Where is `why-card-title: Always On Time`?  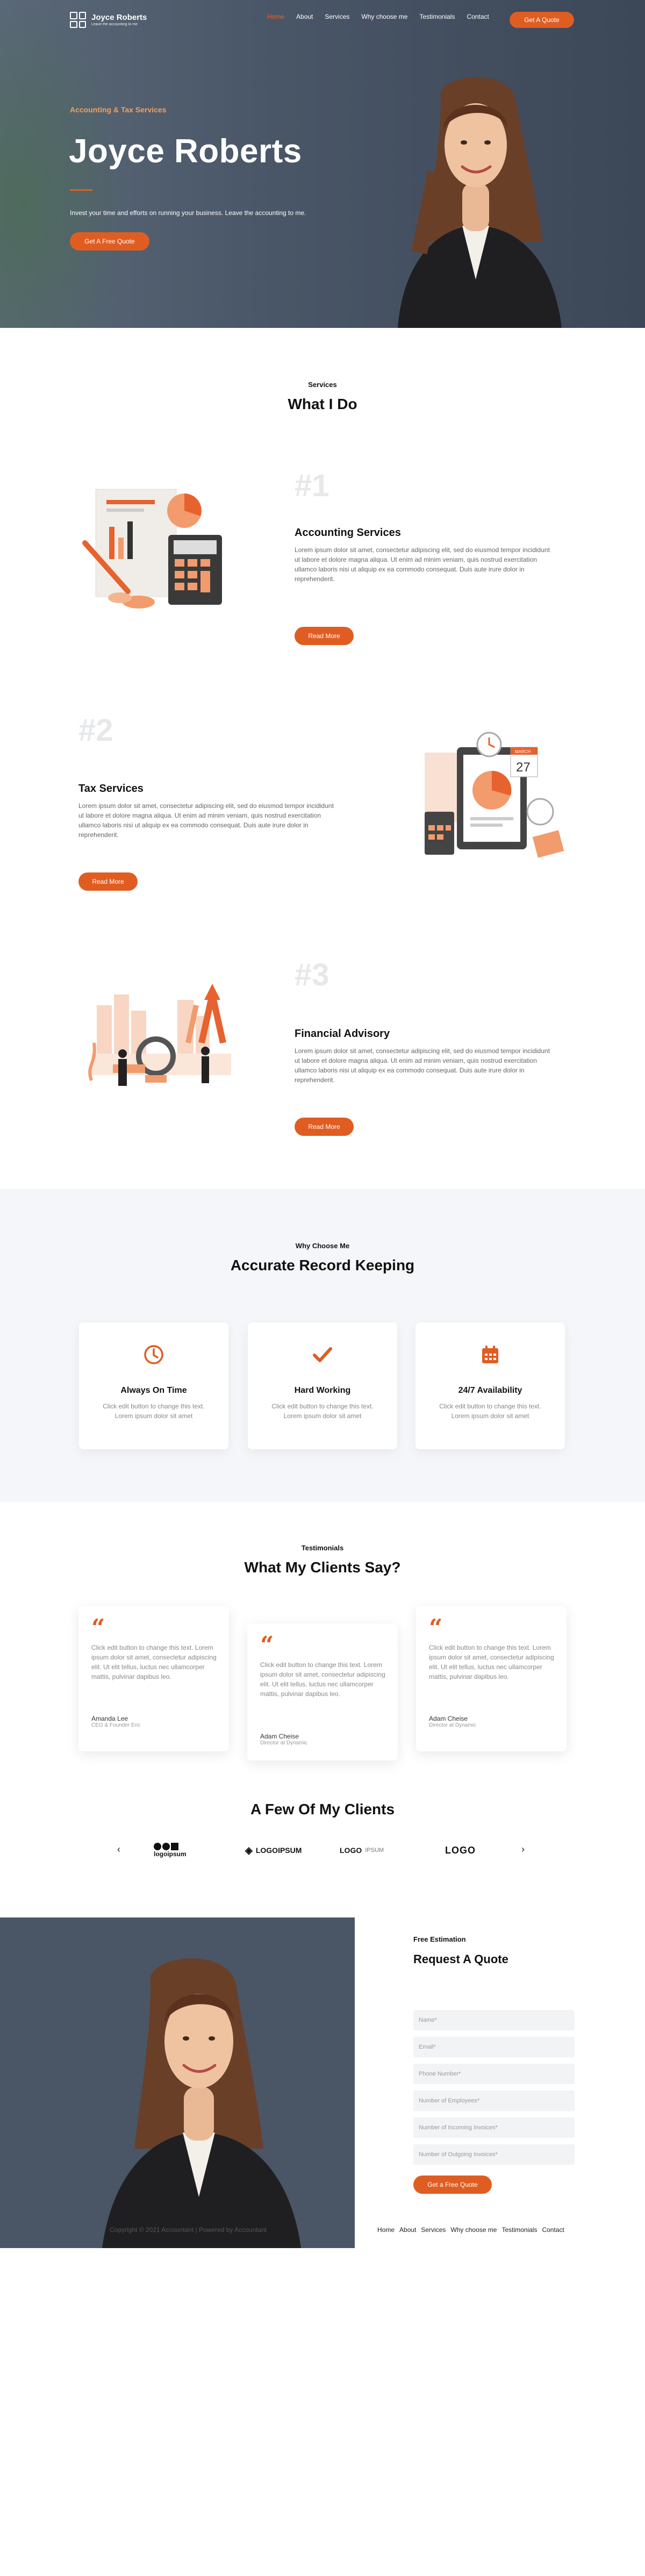 why-card-title: Always On Time is located at coordinates (153, 1390).